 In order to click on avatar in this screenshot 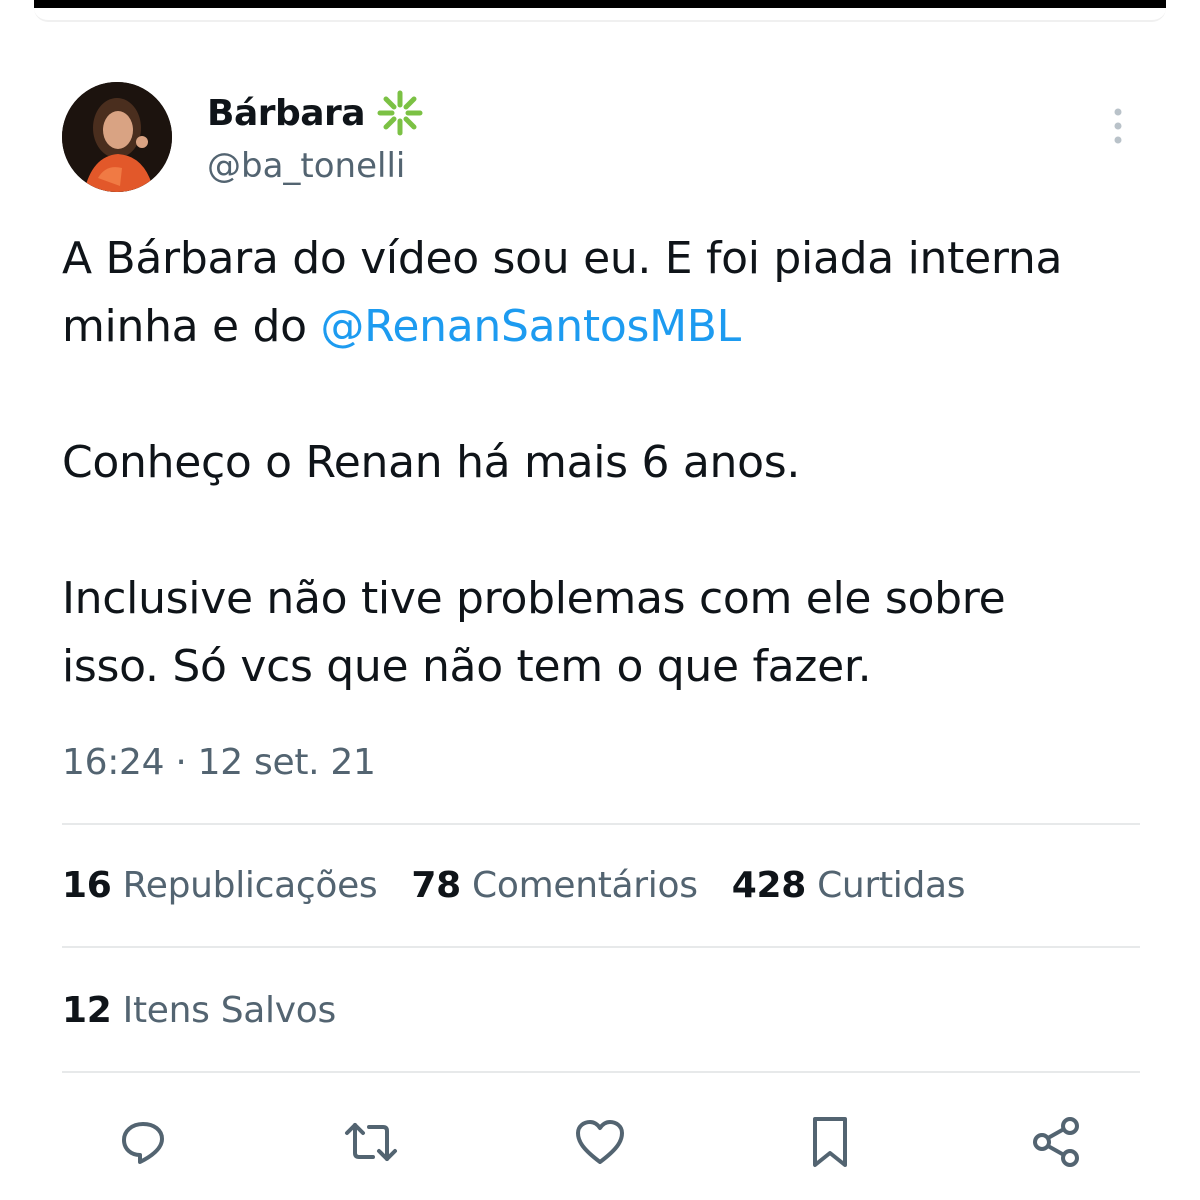, I will do `click(117, 137)`.